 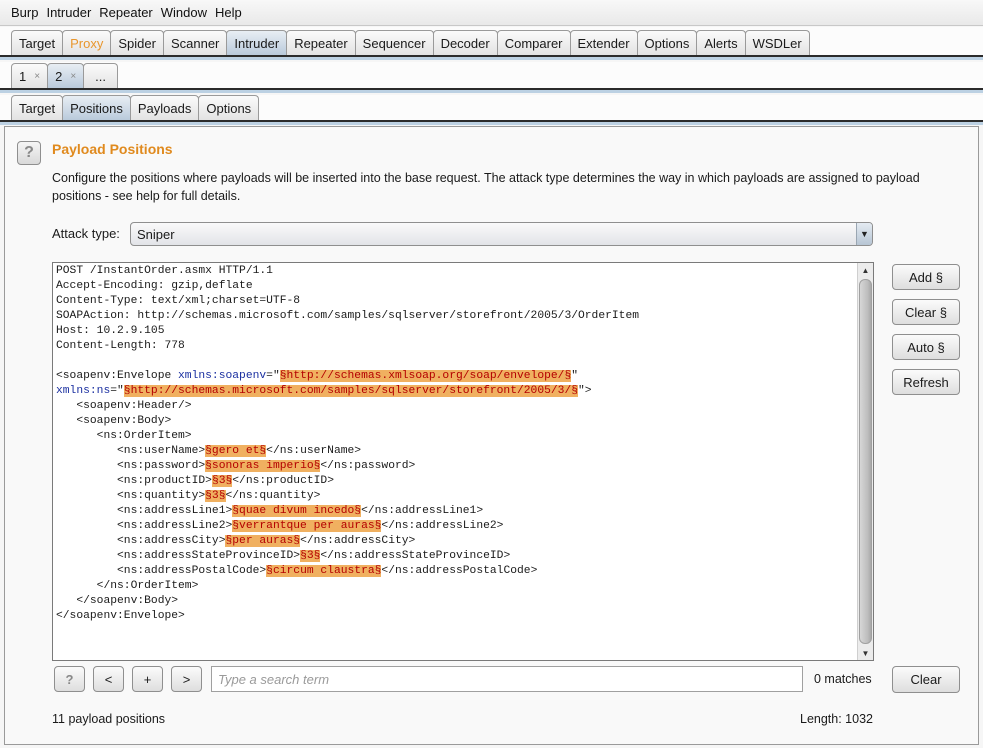 What do you see at coordinates (324, 571) in the screenshot?
I see `payload-marker: §circum claustra§` at bounding box center [324, 571].